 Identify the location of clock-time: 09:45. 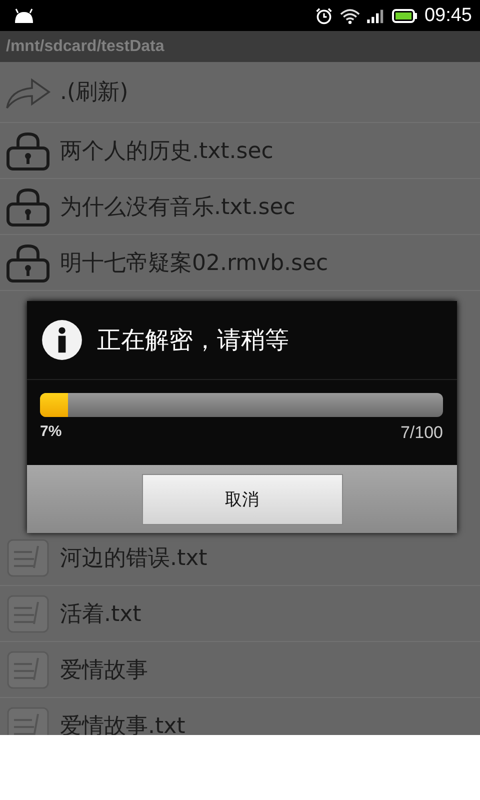
(448, 15).